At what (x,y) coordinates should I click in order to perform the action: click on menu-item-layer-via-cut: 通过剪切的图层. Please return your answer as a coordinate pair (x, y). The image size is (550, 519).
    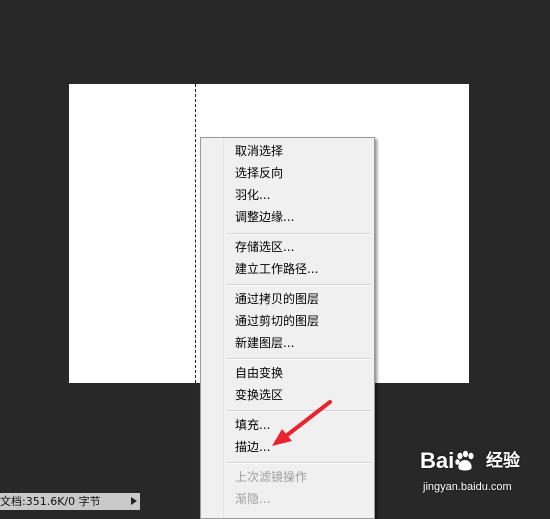
    Looking at the image, I should click on (277, 321).